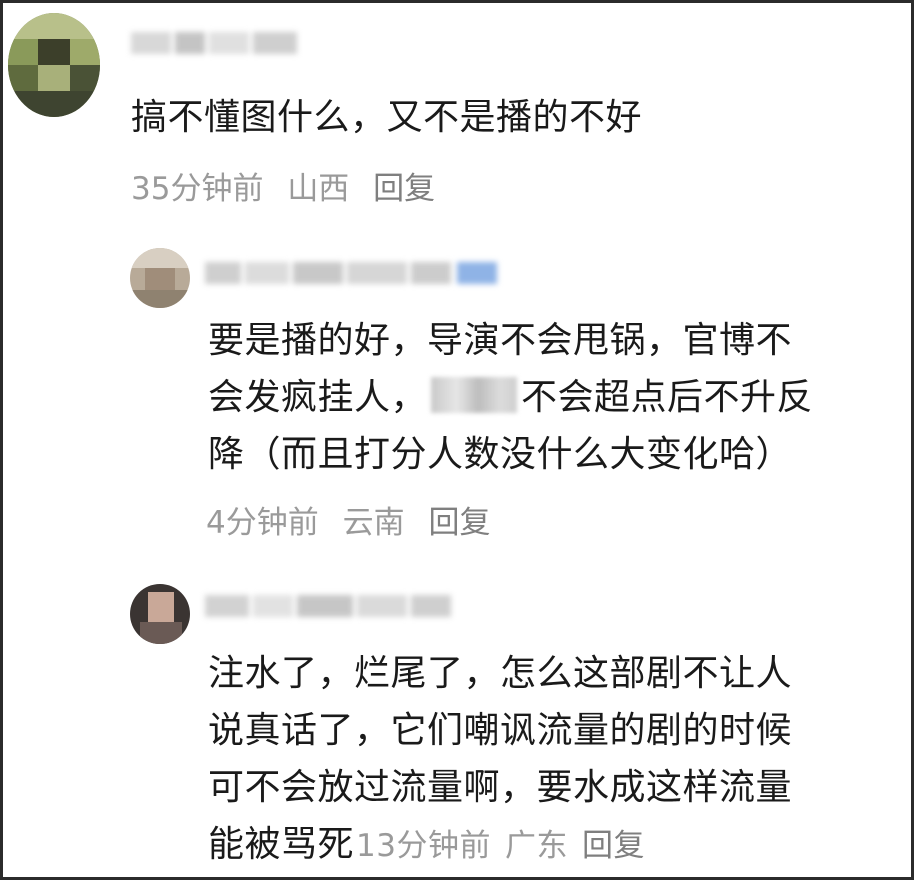 The image size is (914, 880). I want to click on comment-meta: 13分钟前 广东 回复, so click(507, 846).